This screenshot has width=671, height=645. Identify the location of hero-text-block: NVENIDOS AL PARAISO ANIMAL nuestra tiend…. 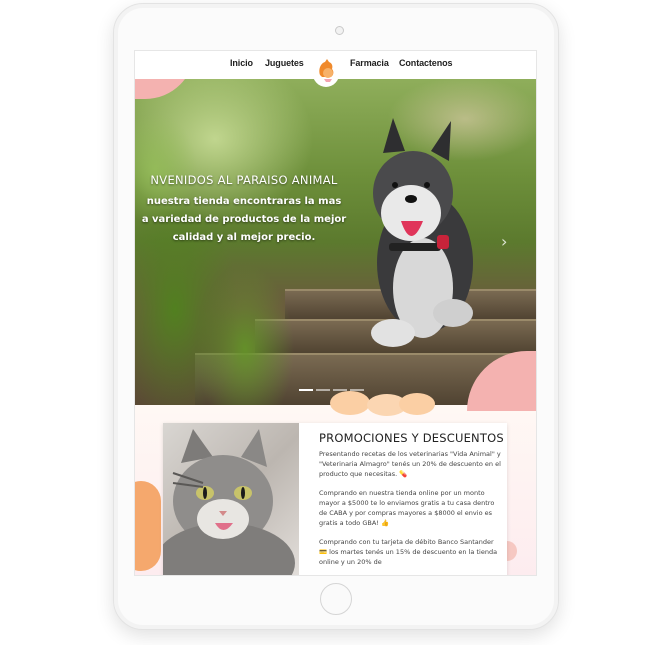
(247, 210).